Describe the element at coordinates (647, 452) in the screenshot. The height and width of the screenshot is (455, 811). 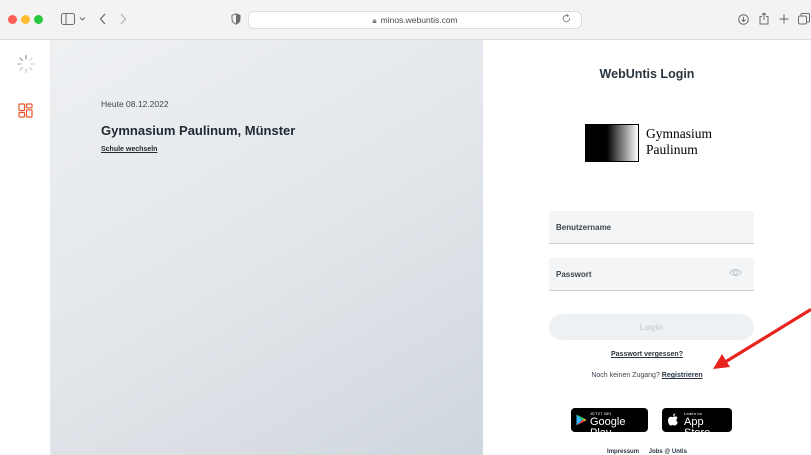
I see `footer-links: Impressum Jobs @ Untis` at that location.